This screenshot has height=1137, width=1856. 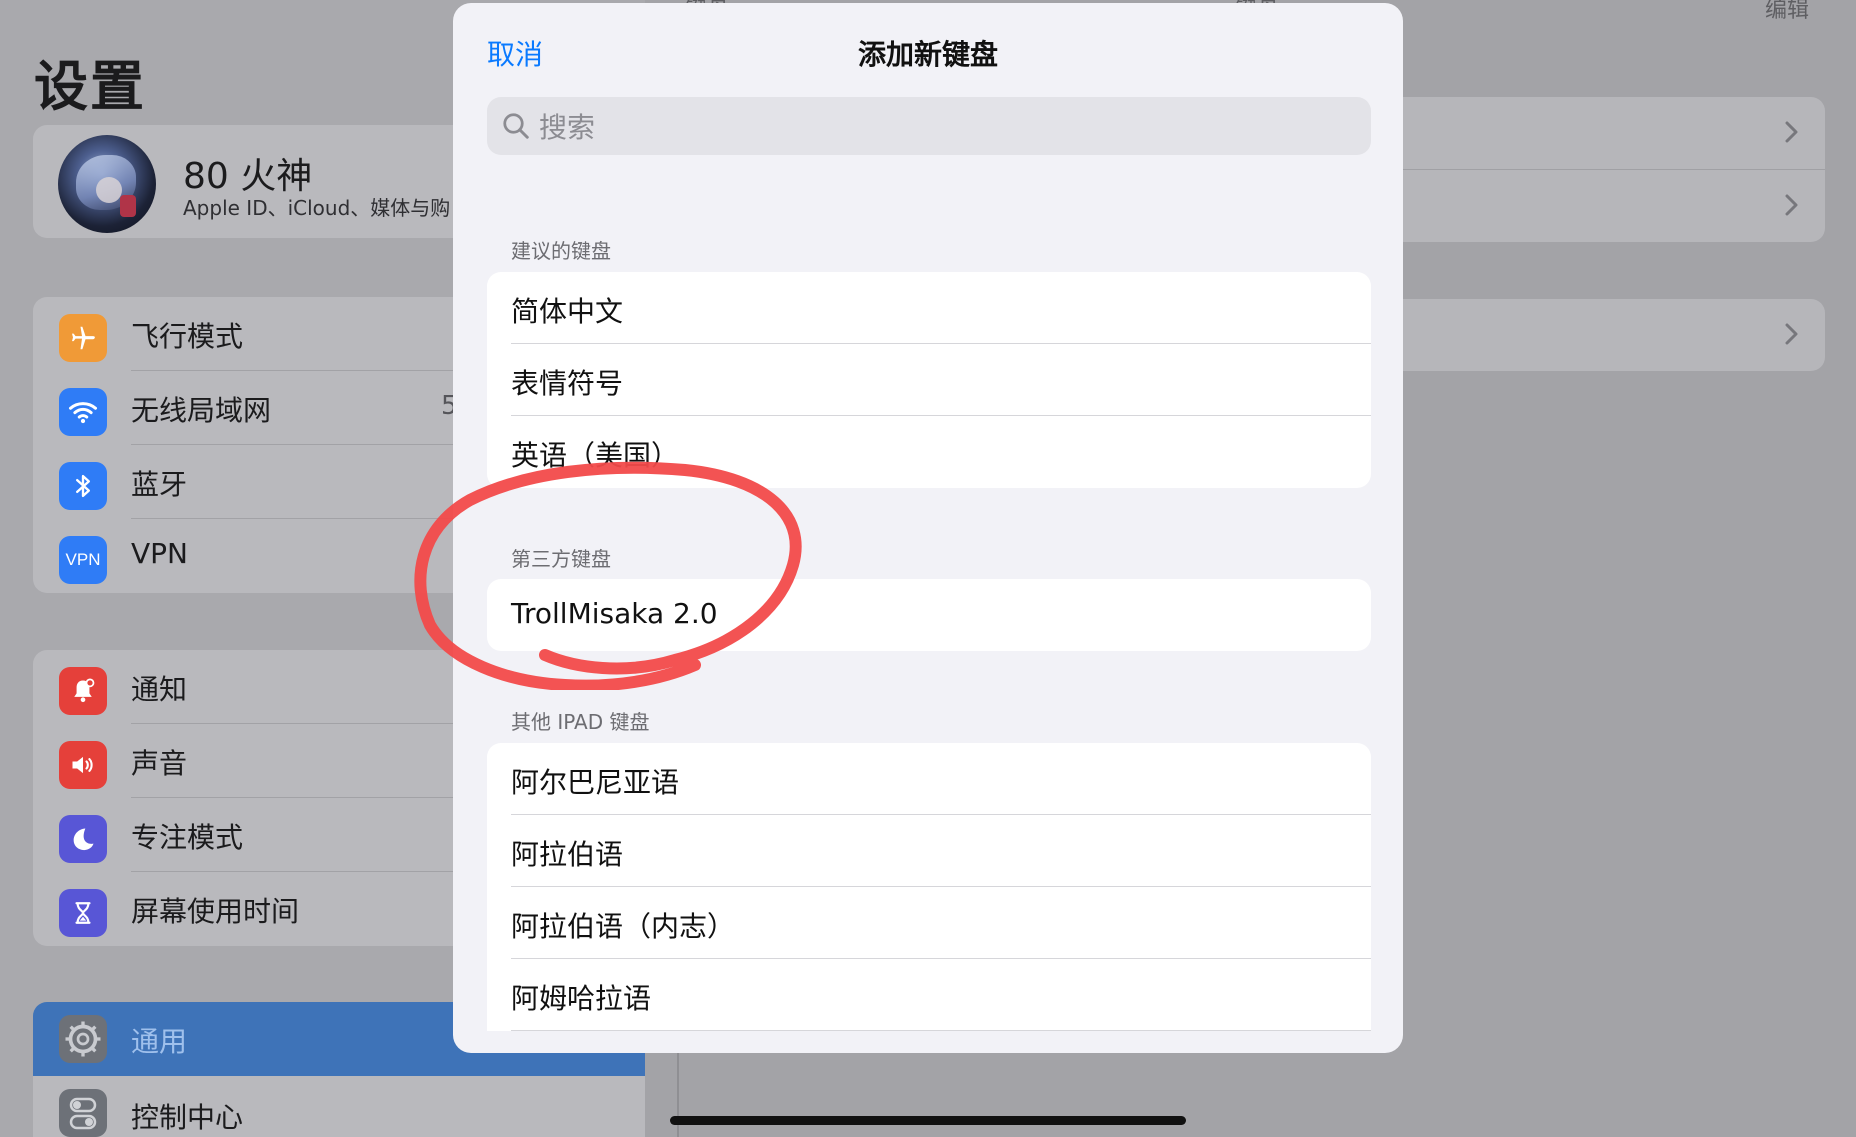 I want to click on airplane-icon, so click(x=83, y=338).